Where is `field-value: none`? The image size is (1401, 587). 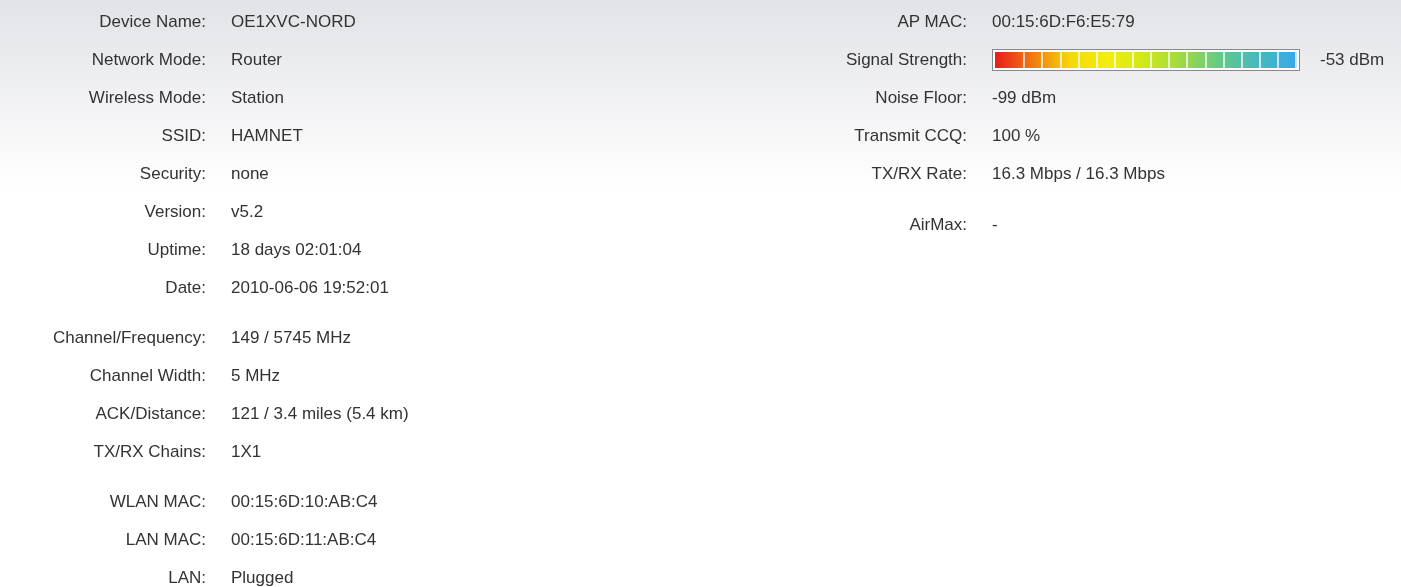
field-value: none is located at coordinates (250, 174).